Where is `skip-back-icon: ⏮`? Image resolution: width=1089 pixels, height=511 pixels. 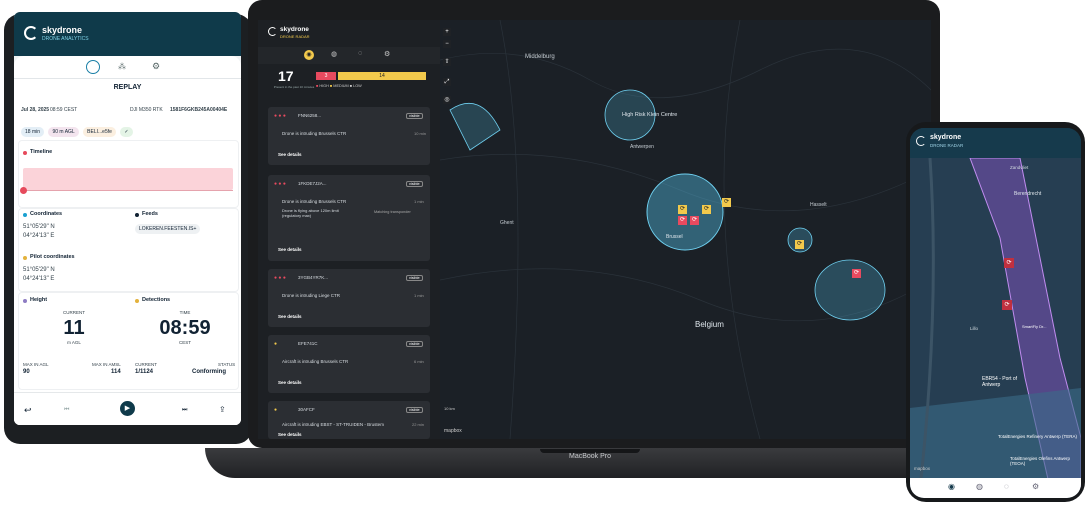
skip-back-icon: ⏮ is located at coordinates (66, 410).